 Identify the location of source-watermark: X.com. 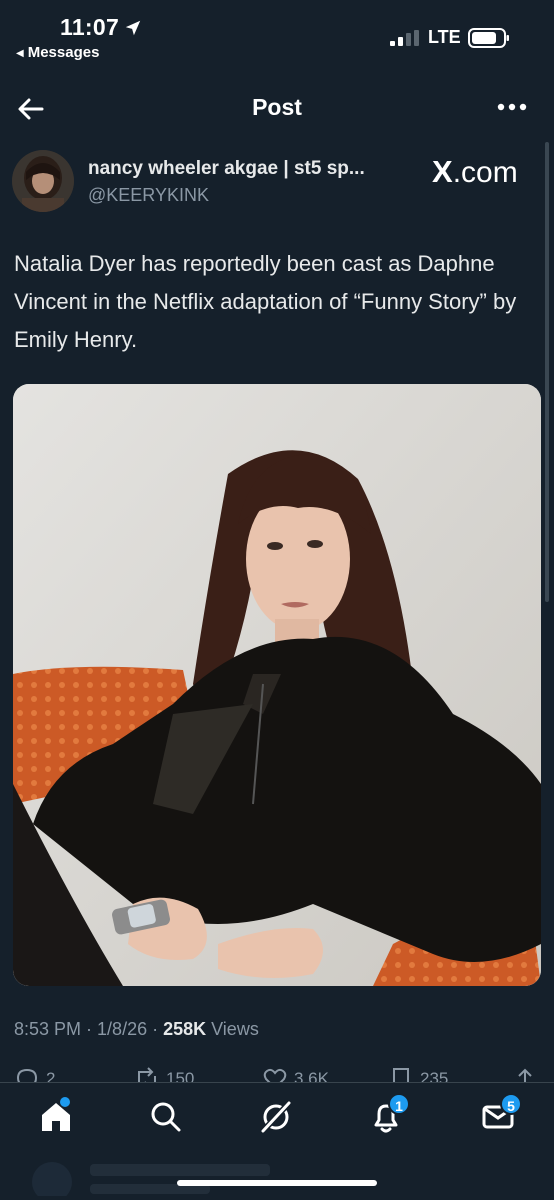
(475, 172).